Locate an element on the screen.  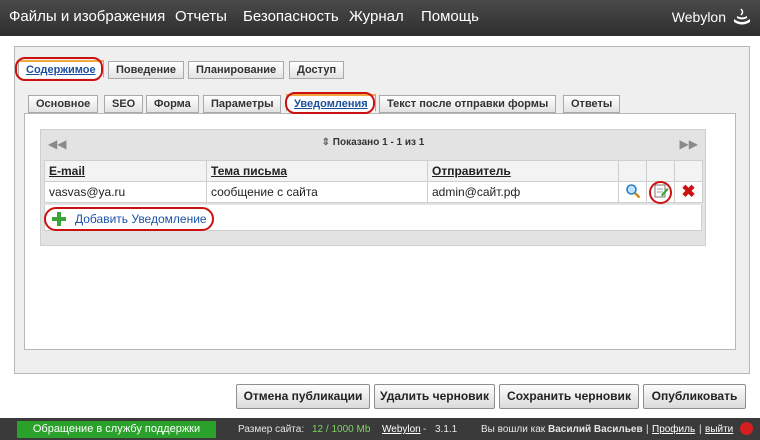
site-size-value: 12 / 1000 Mb is located at coordinates (341, 429).